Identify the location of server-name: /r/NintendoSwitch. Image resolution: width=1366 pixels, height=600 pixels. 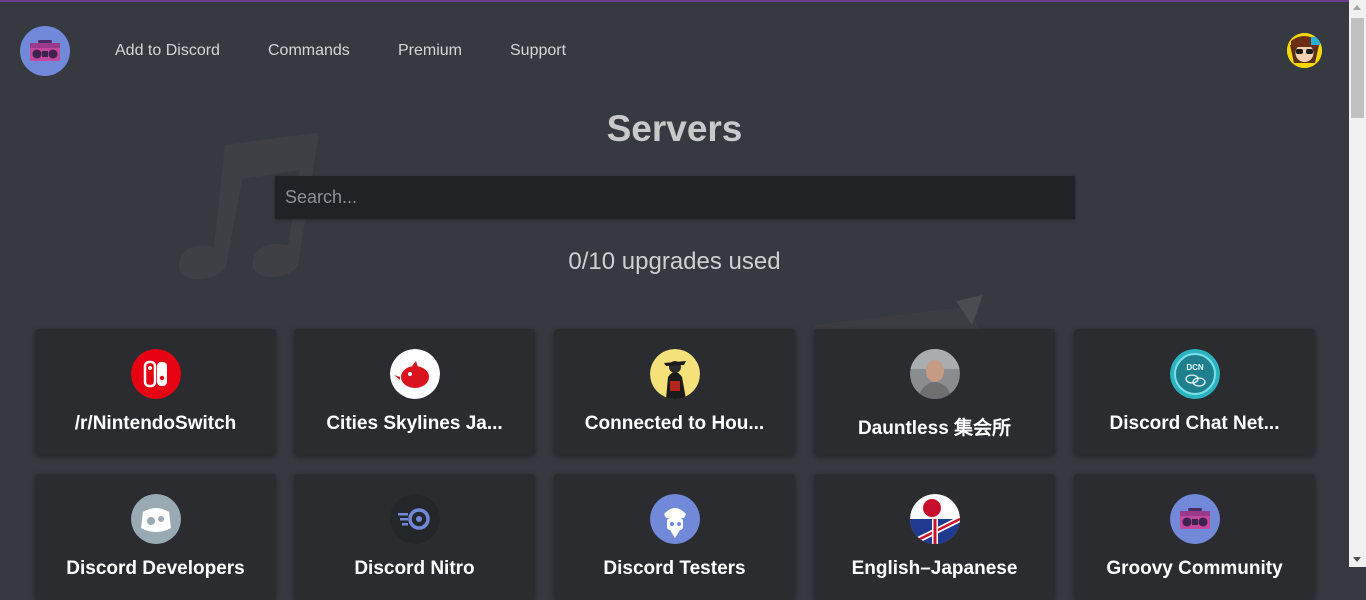
(155, 423).